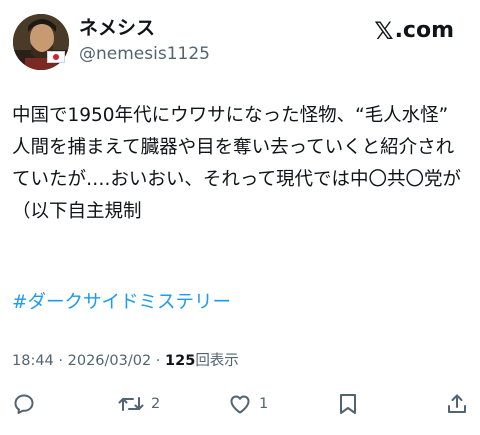 This screenshot has height=435, width=480. I want to click on views-count: 125, so click(180, 361).